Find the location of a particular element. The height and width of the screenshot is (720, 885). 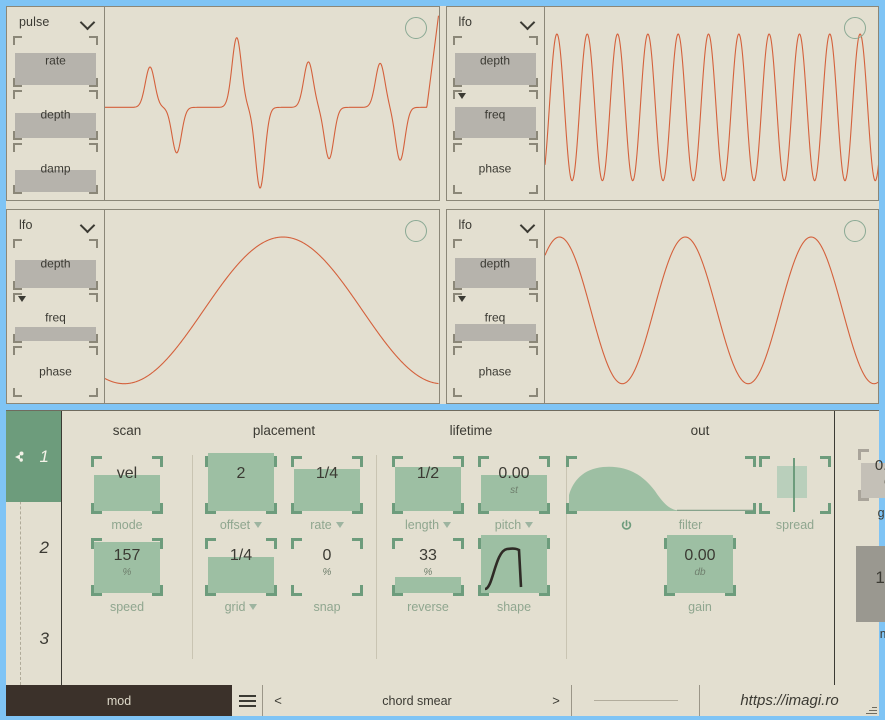

brand-link: https://imagi.ro is located at coordinates (789, 700).